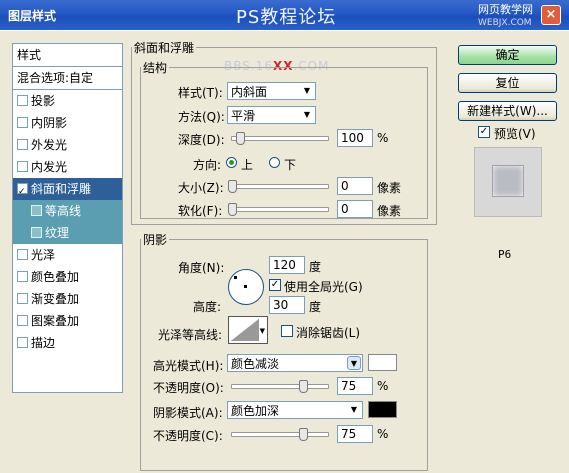 This screenshot has width=569, height=473. I want to click on ok-button: 确定, so click(507, 55).